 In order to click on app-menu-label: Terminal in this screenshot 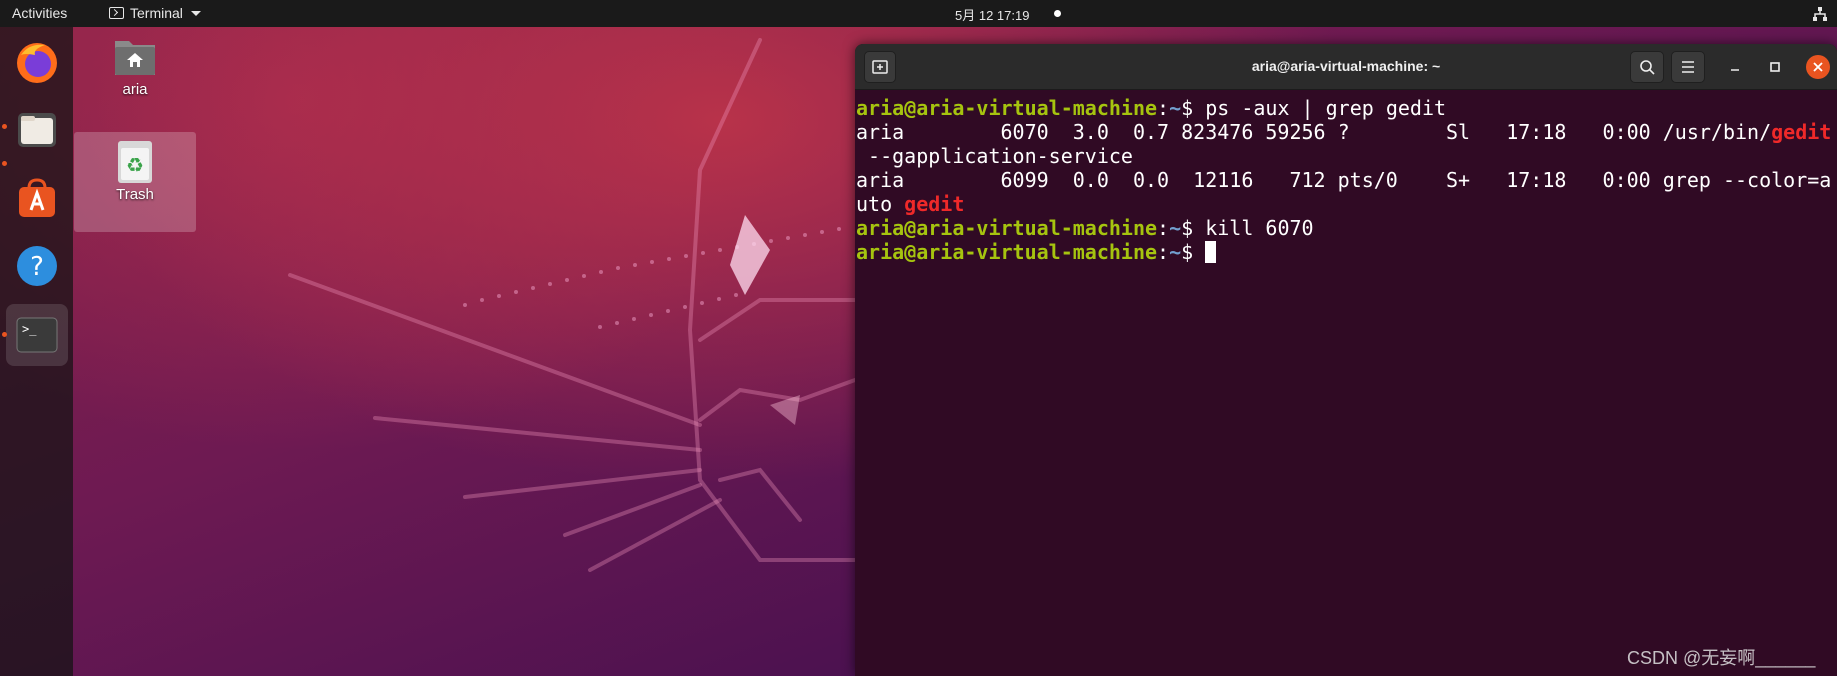, I will do `click(156, 13)`.